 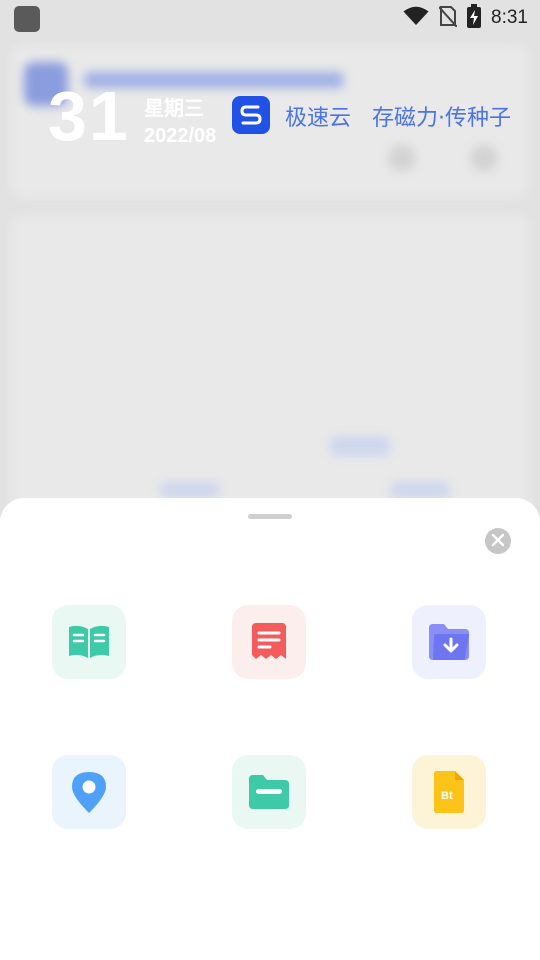 I want to click on document-icon, so click(x=269, y=642).